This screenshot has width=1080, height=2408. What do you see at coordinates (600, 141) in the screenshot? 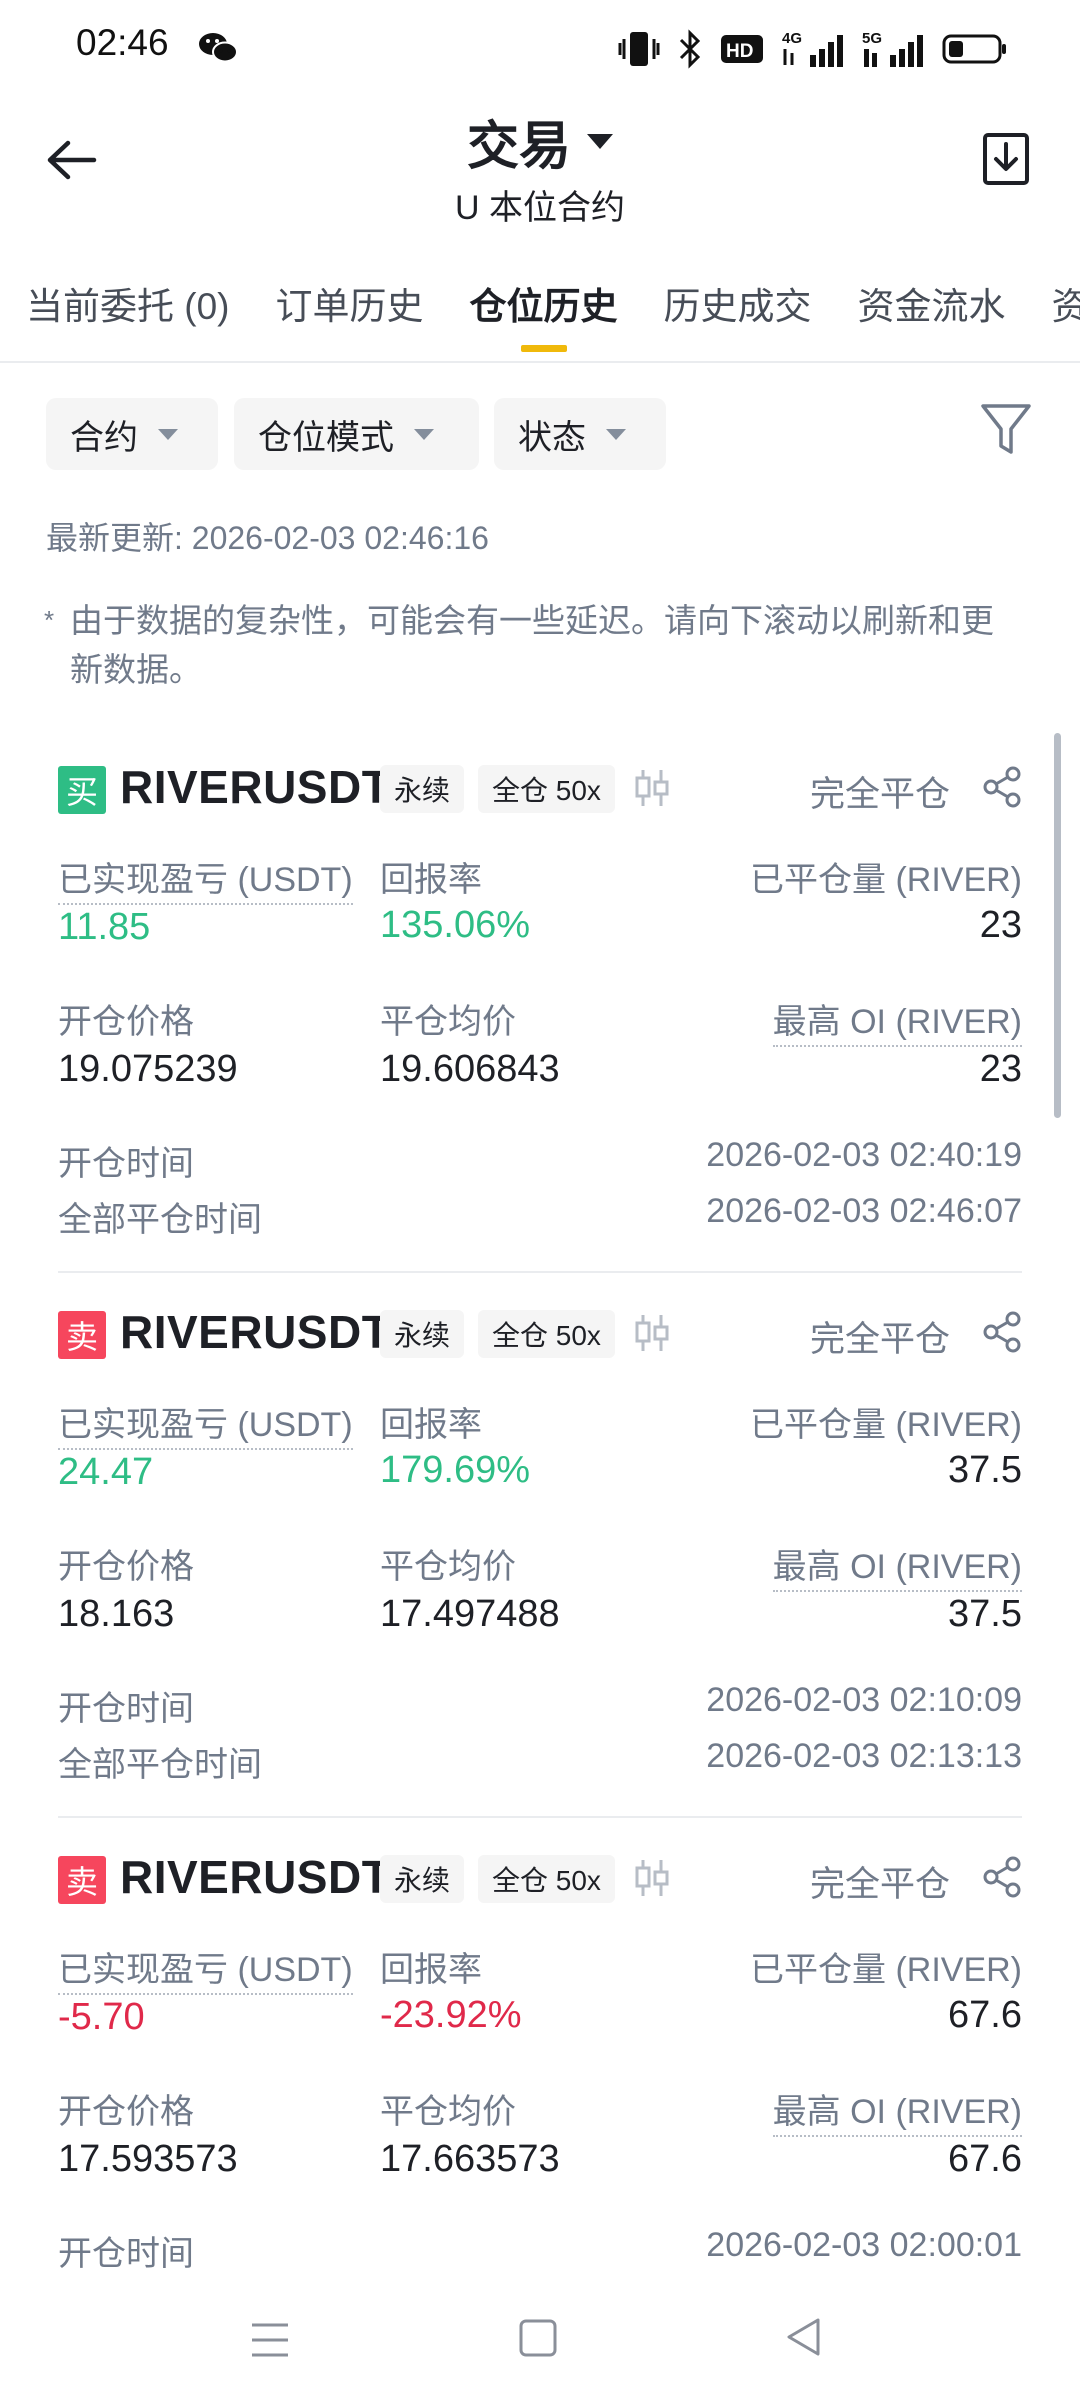
I see `title-dropdown-icon` at bounding box center [600, 141].